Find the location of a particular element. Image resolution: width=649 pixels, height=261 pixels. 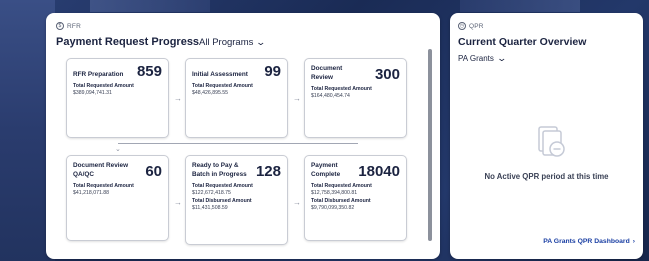

qpr-eyebrow-label: QPR is located at coordinates (476, 26).